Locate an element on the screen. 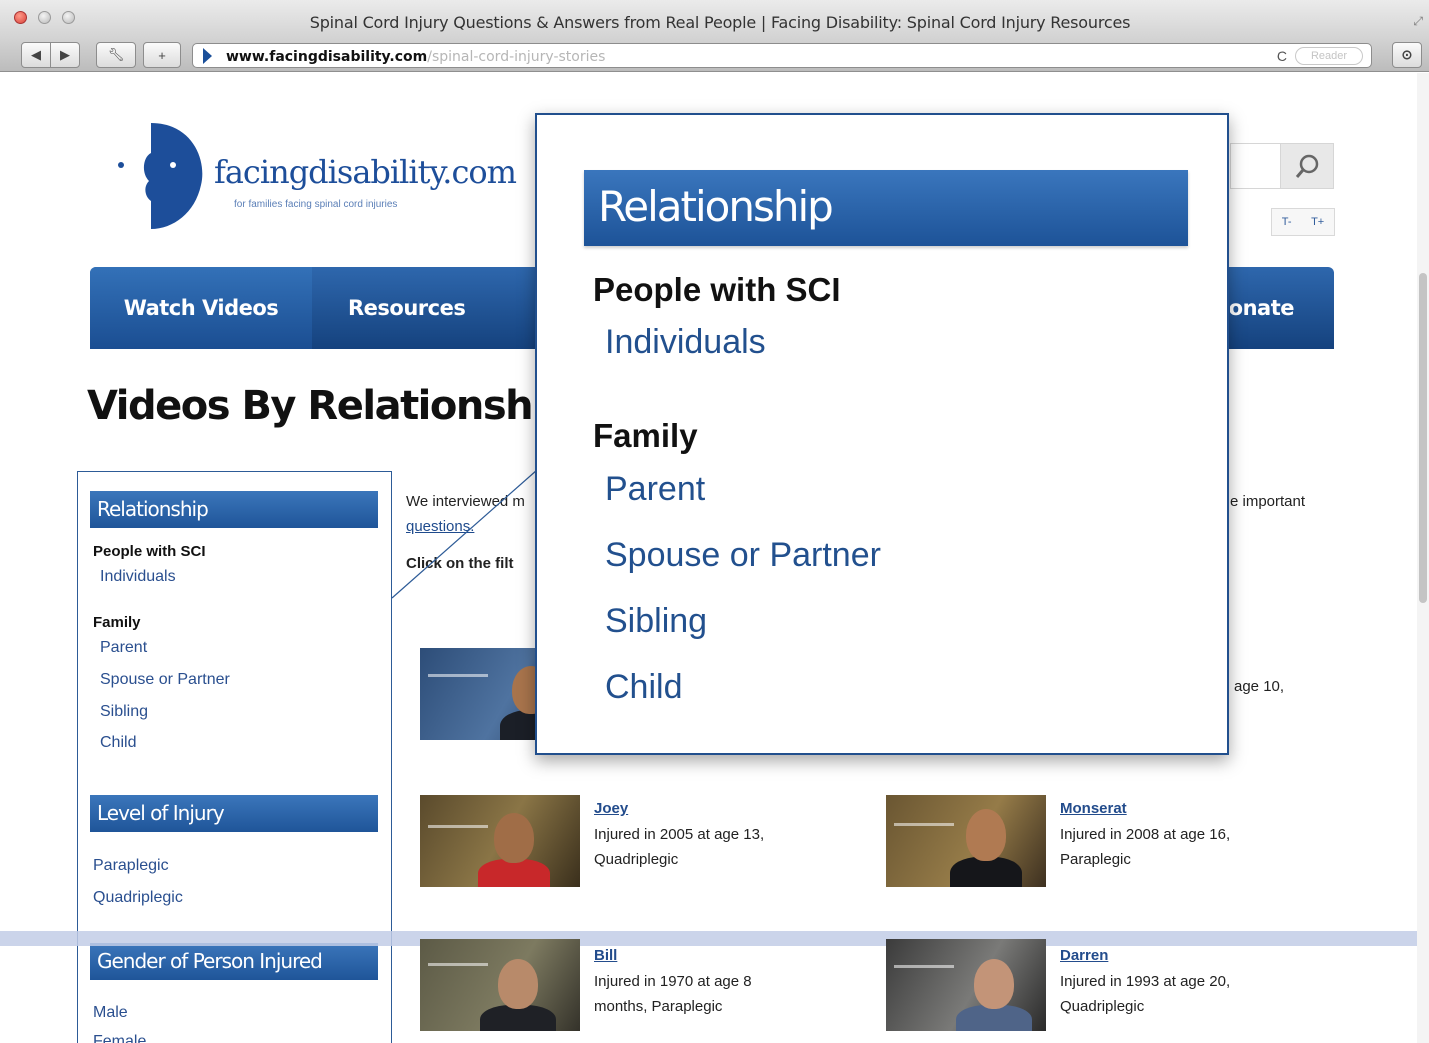 The width and height of the screenshot is (1429, 1043). highlight-band is located at coordinates (714, 938).